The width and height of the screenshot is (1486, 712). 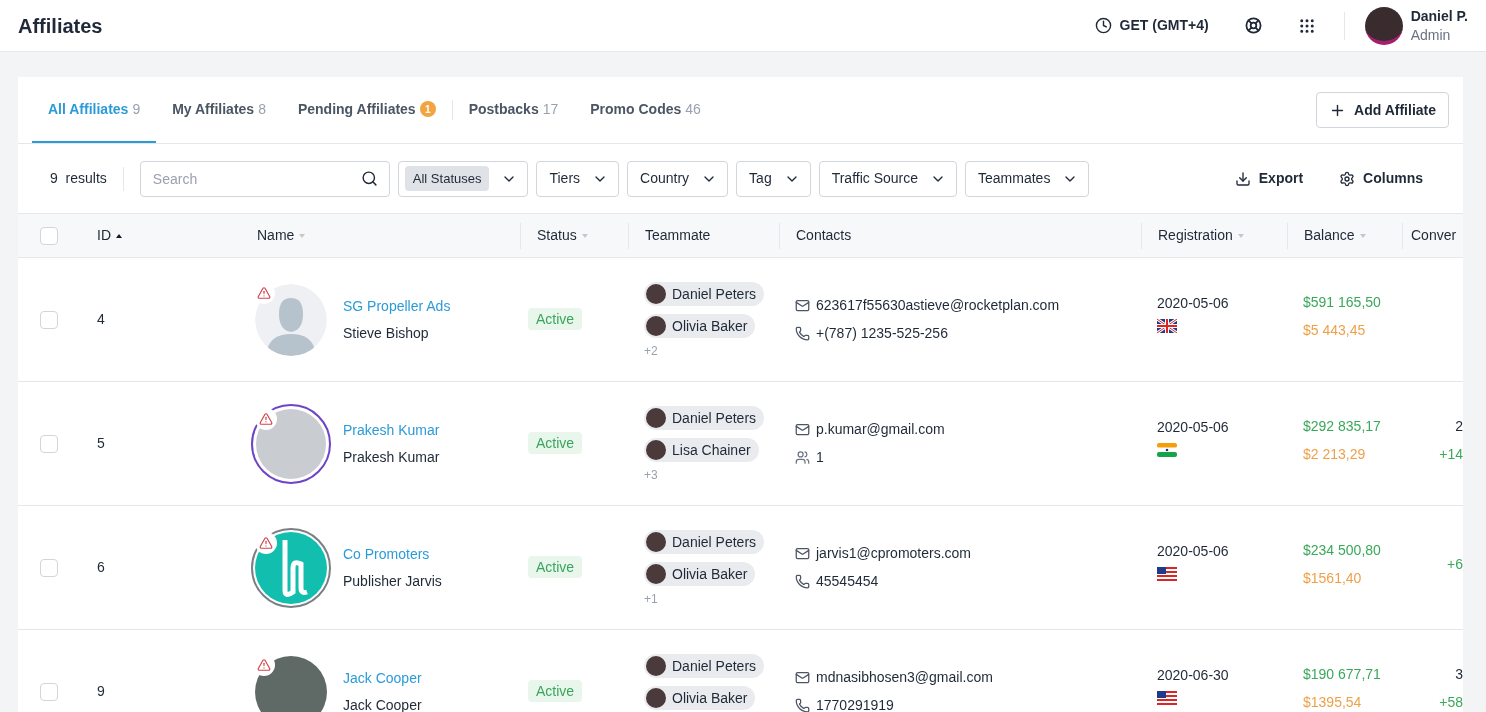 I want to click on email-text: jarvis1@cpromoters.com, so click(x=894, y=553).